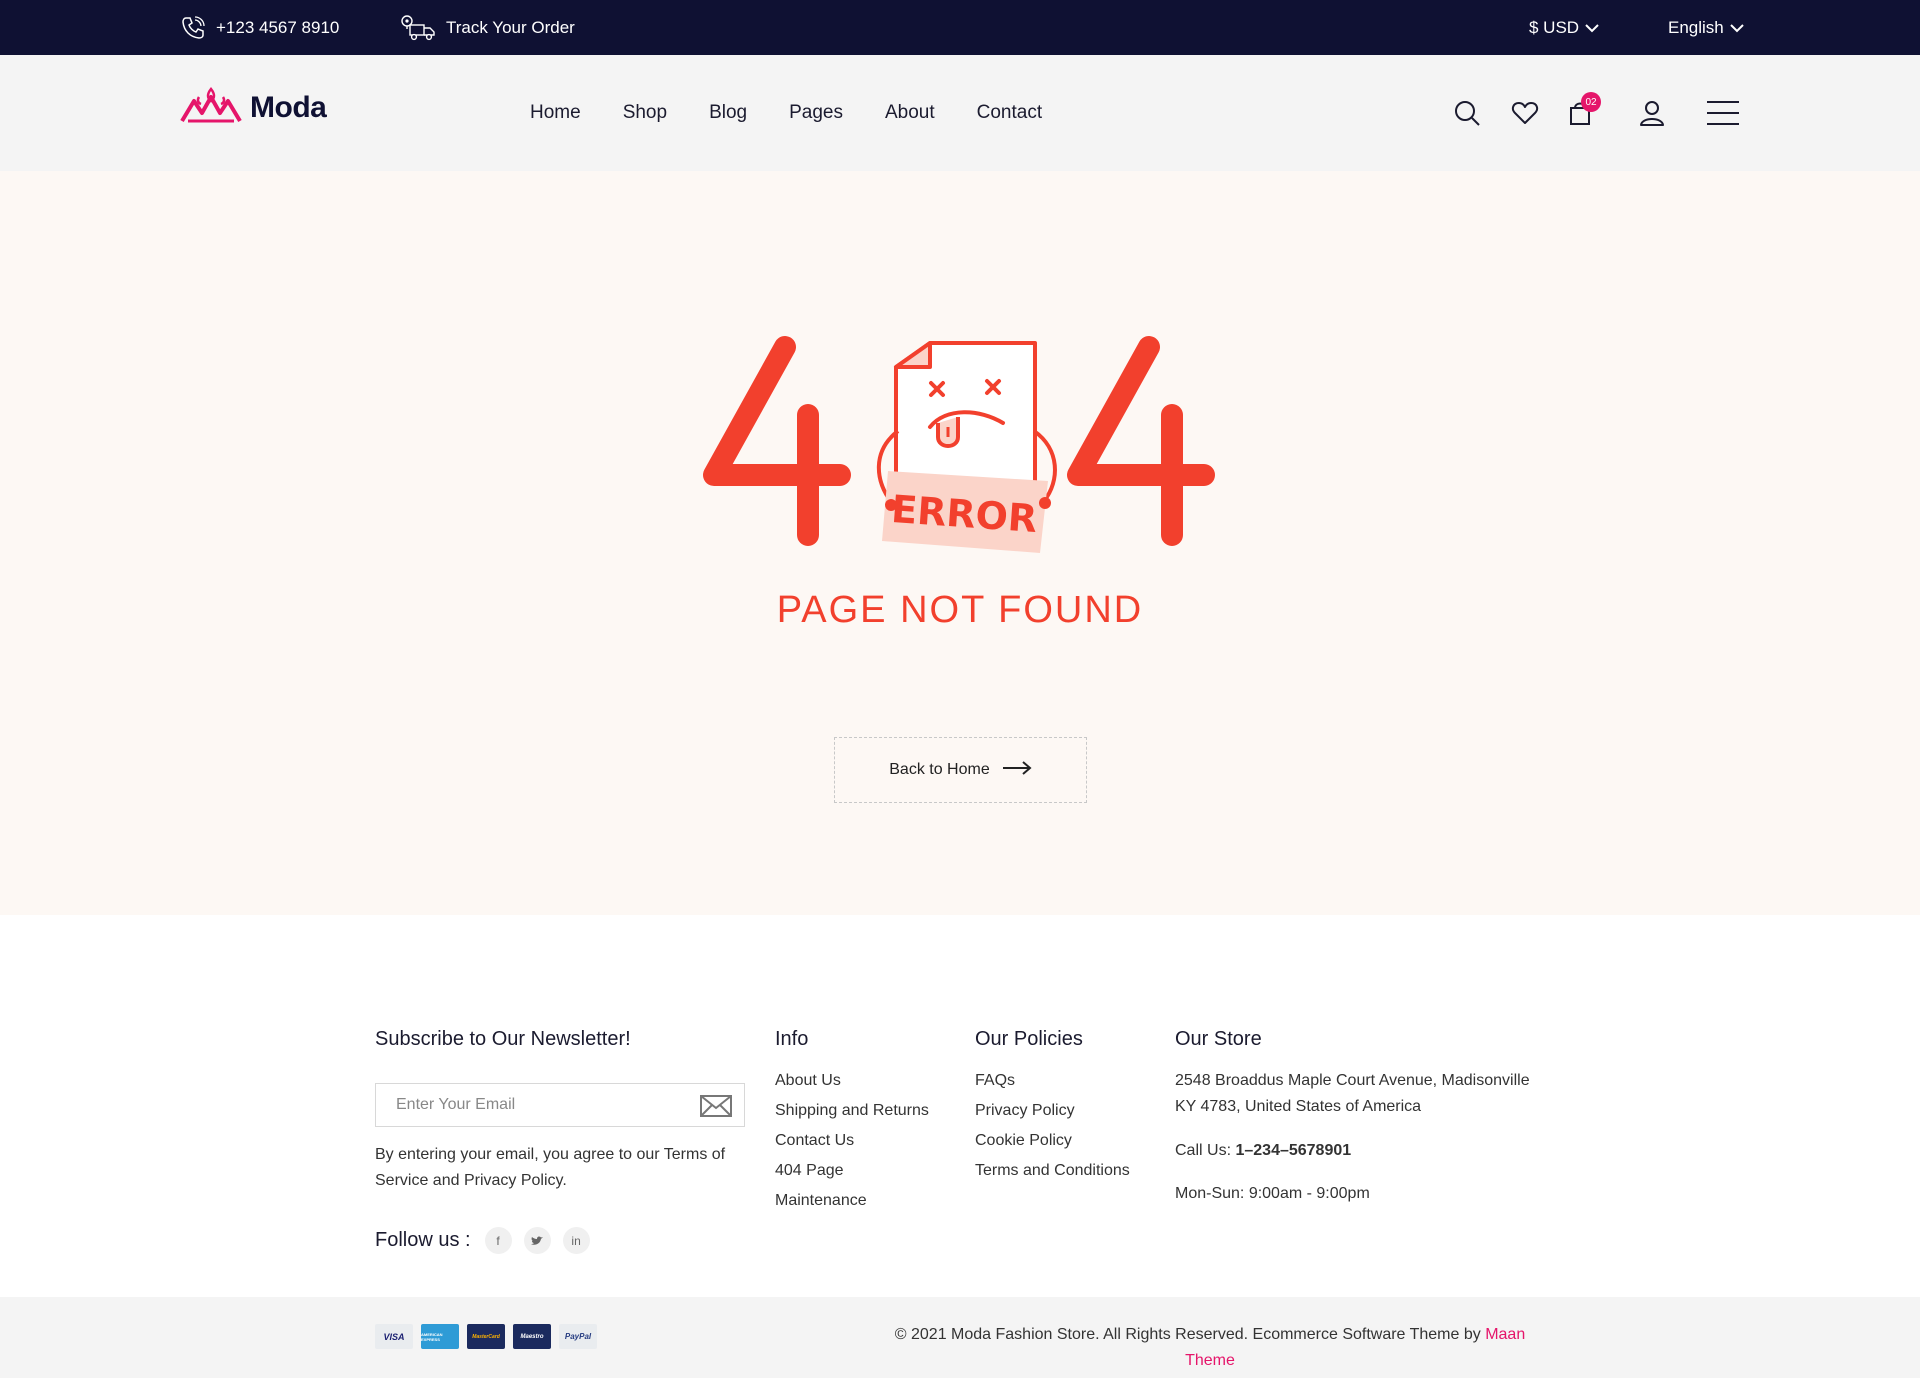  What do you see at coordinates (792, 1039) in the screenshot?
I see `info-title: Info` at bounding box center [792, 1039].